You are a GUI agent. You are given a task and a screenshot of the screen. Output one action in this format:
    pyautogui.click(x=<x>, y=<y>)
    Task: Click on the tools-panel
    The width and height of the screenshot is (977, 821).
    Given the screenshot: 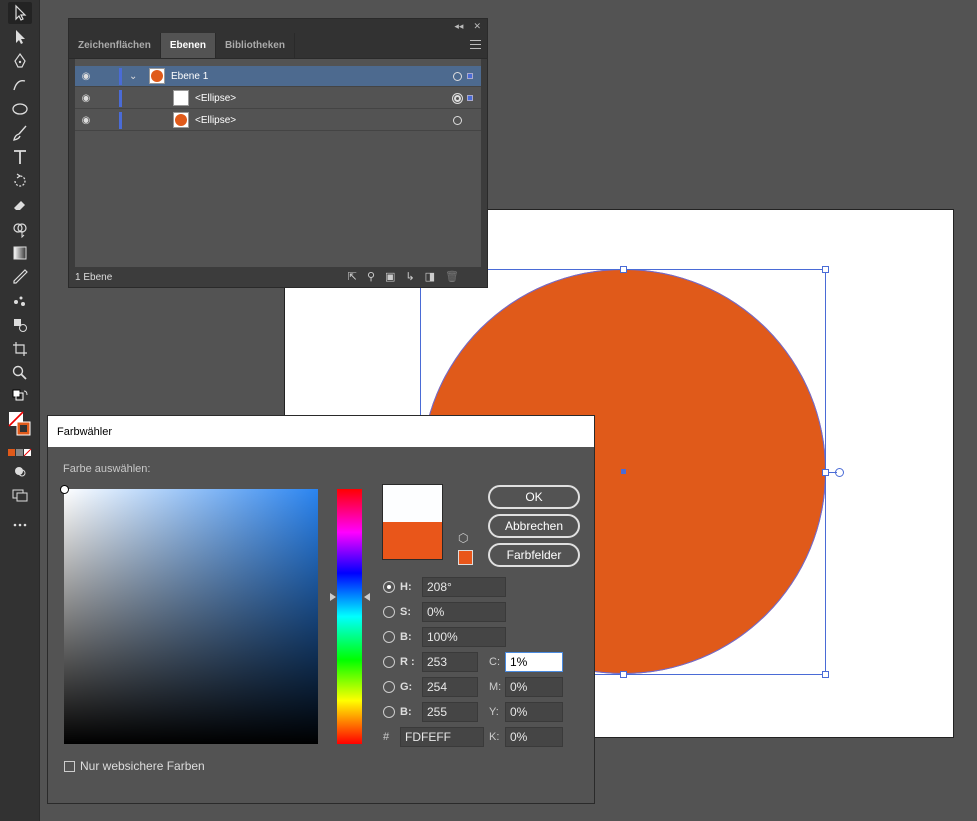 What is the action you would take?
    pyautogui.click(x=20, y=410)
    